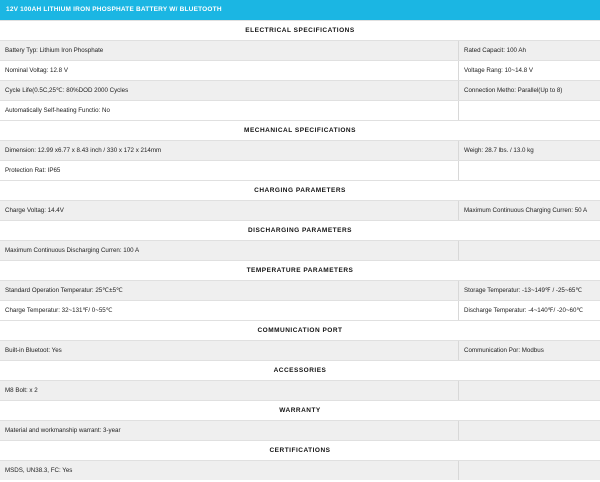 Image resolution: width=600 pixels, height=482 pixels. I want to click on spec-row: Protection Rat: IP65, so click(300, 170).